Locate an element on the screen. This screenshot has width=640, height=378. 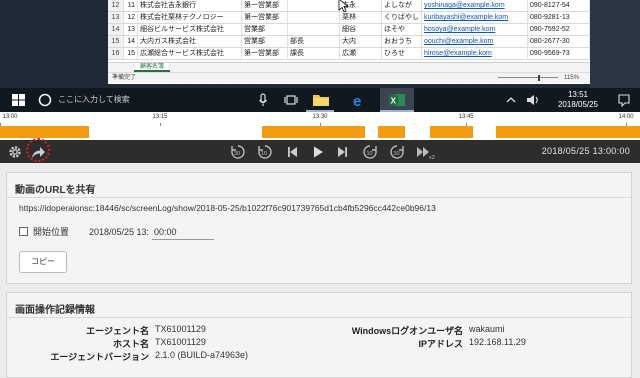
cell-kana: くりばやし is located at coordinates (402, 17).